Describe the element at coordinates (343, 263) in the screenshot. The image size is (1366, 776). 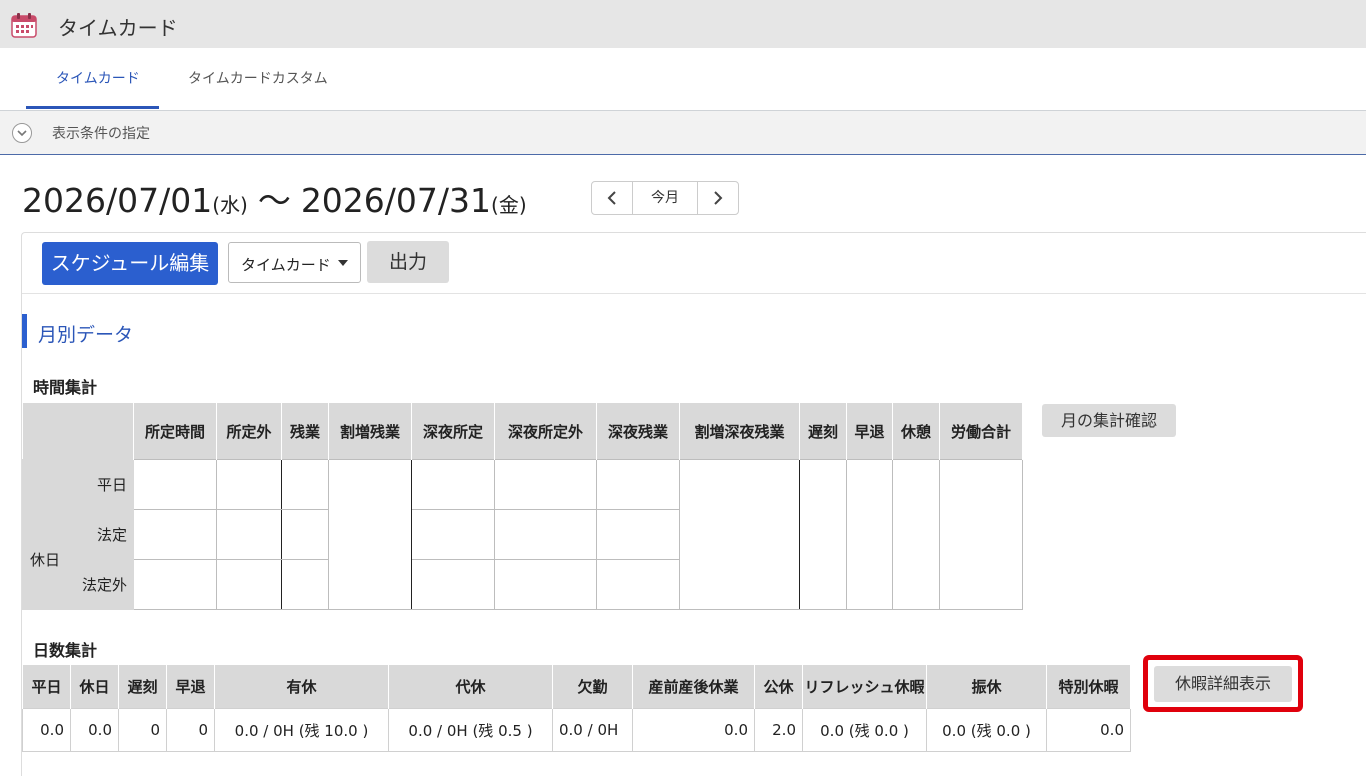
I see `caret-down-icon` at that location.